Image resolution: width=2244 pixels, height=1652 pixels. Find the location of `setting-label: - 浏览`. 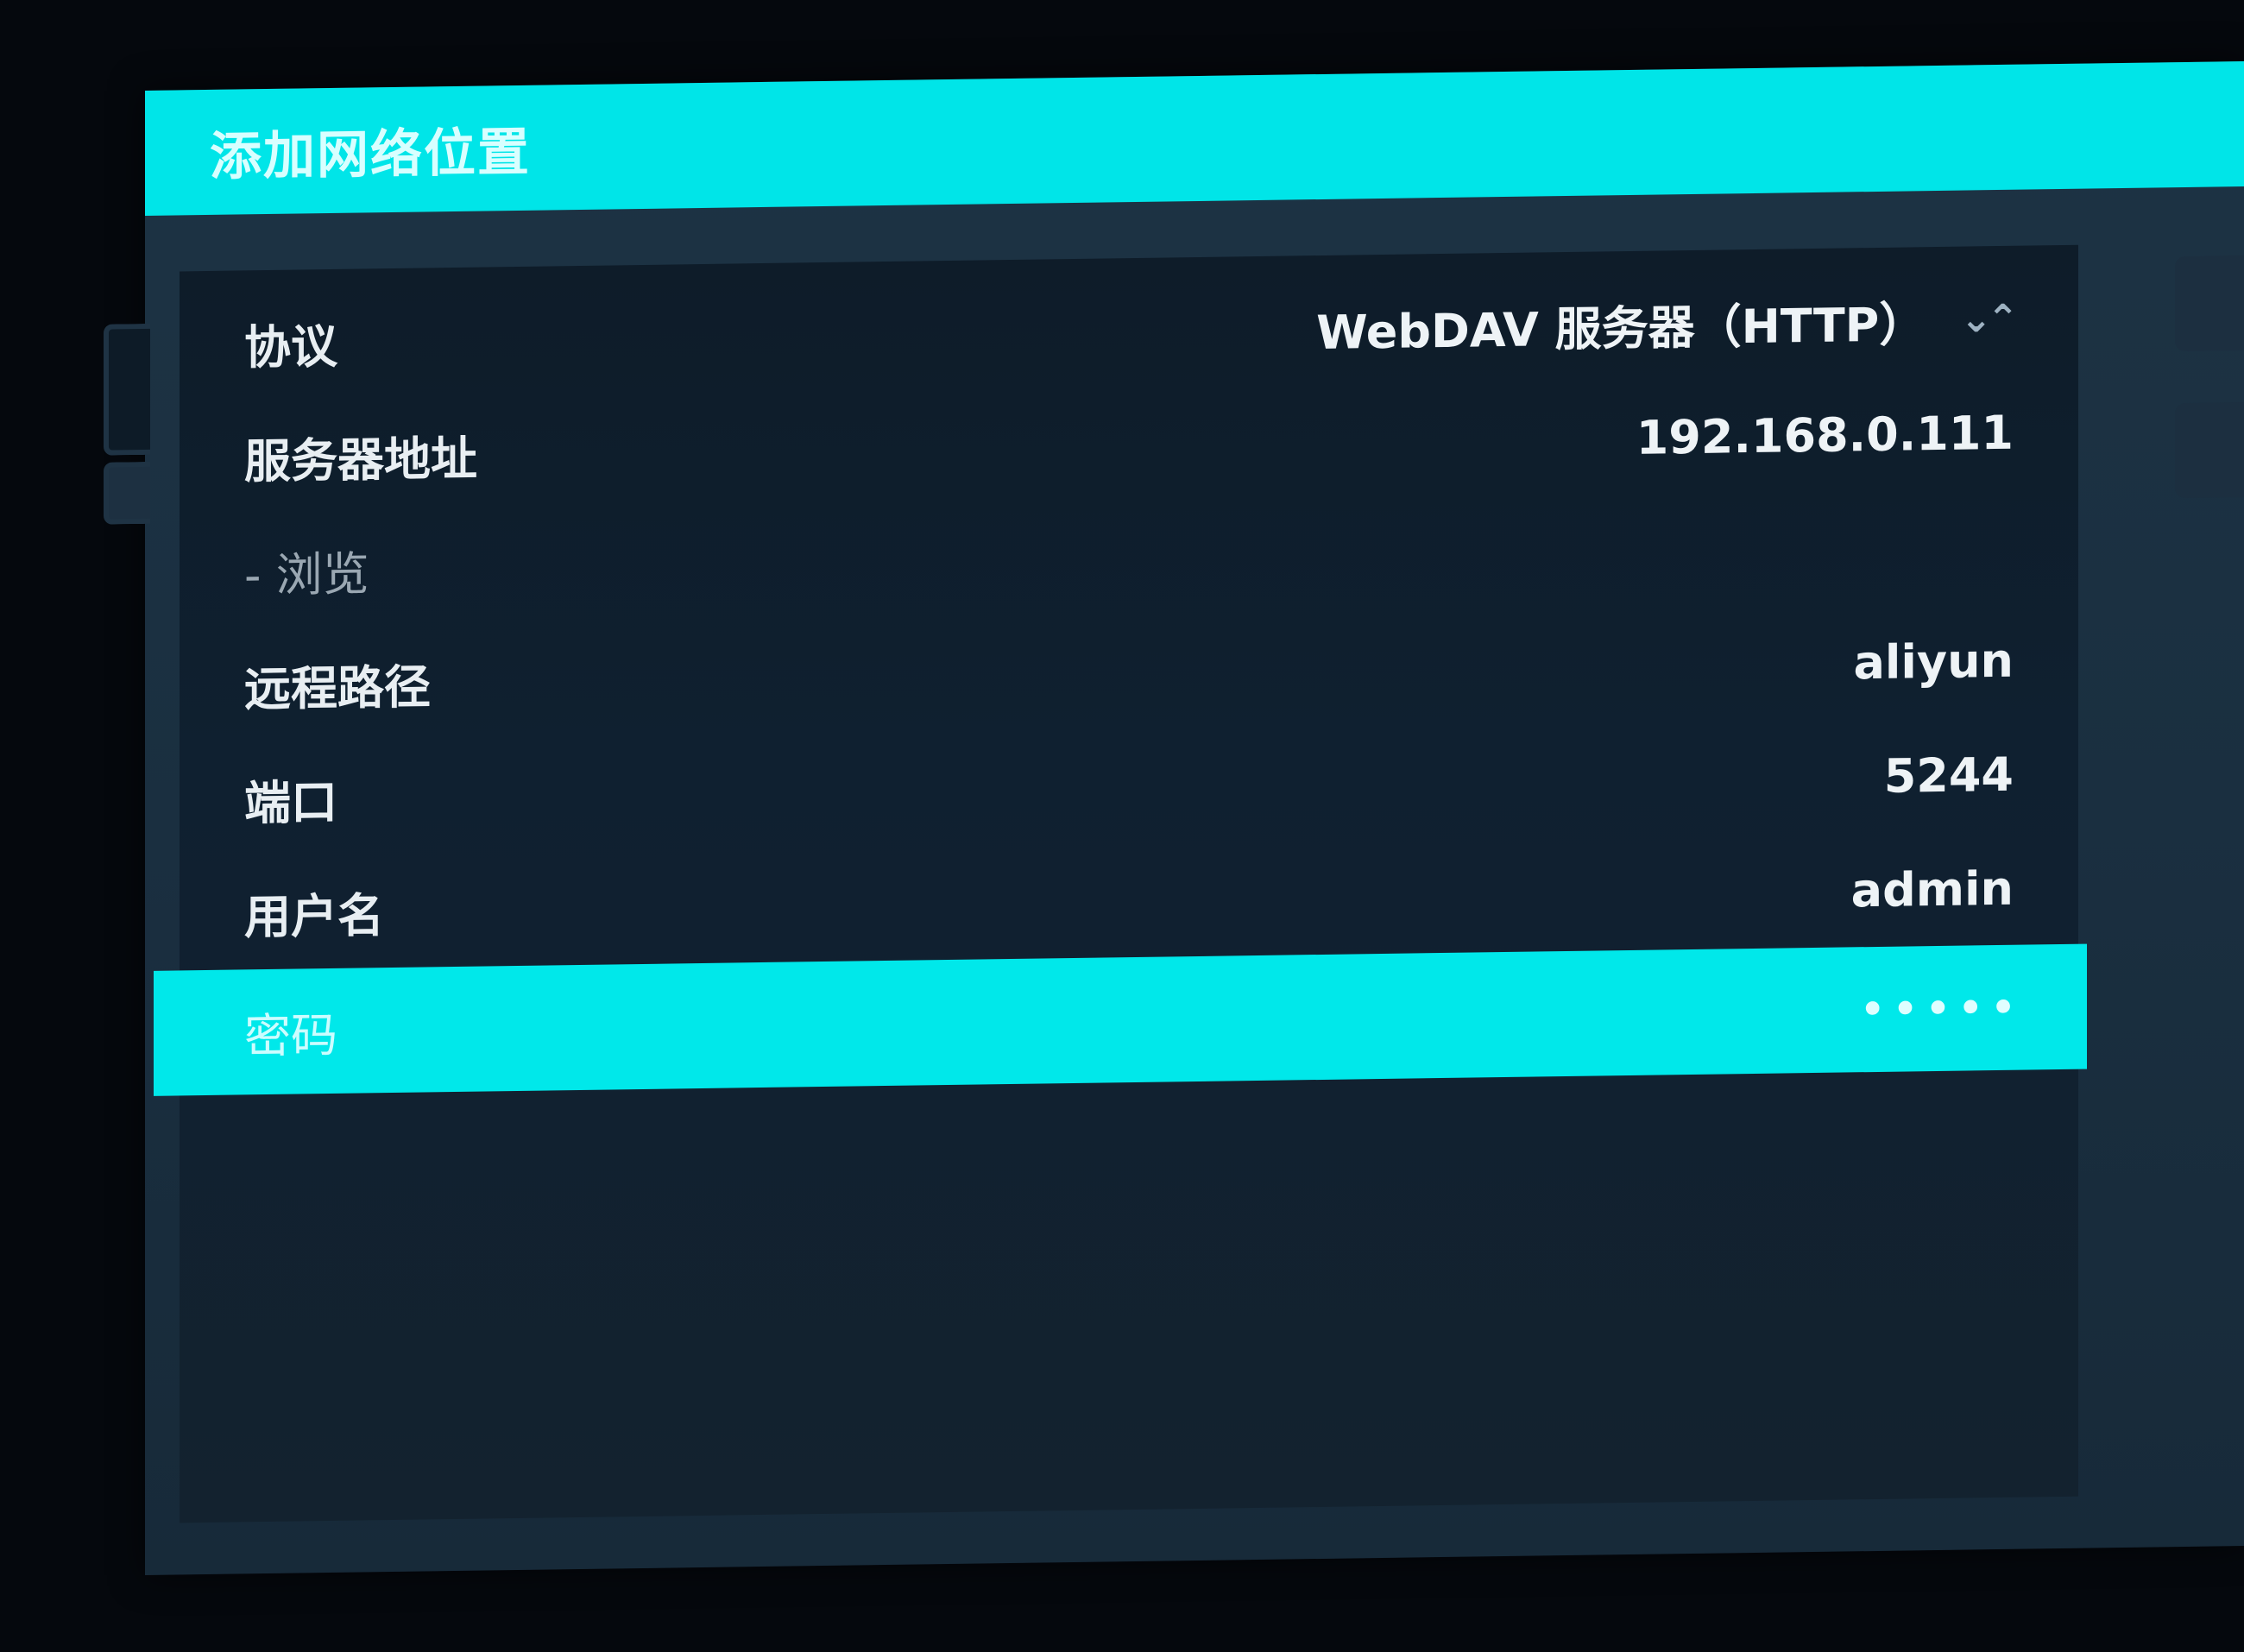

setting-label: - 浏览 is located at coordinates (306, 573).